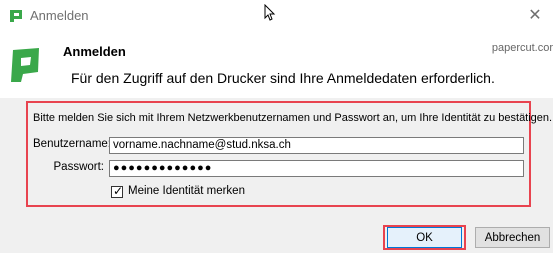 This screenshot has width=553, height=253. I want to click on title-bar: Anmelden ✕, so click(276, 16).